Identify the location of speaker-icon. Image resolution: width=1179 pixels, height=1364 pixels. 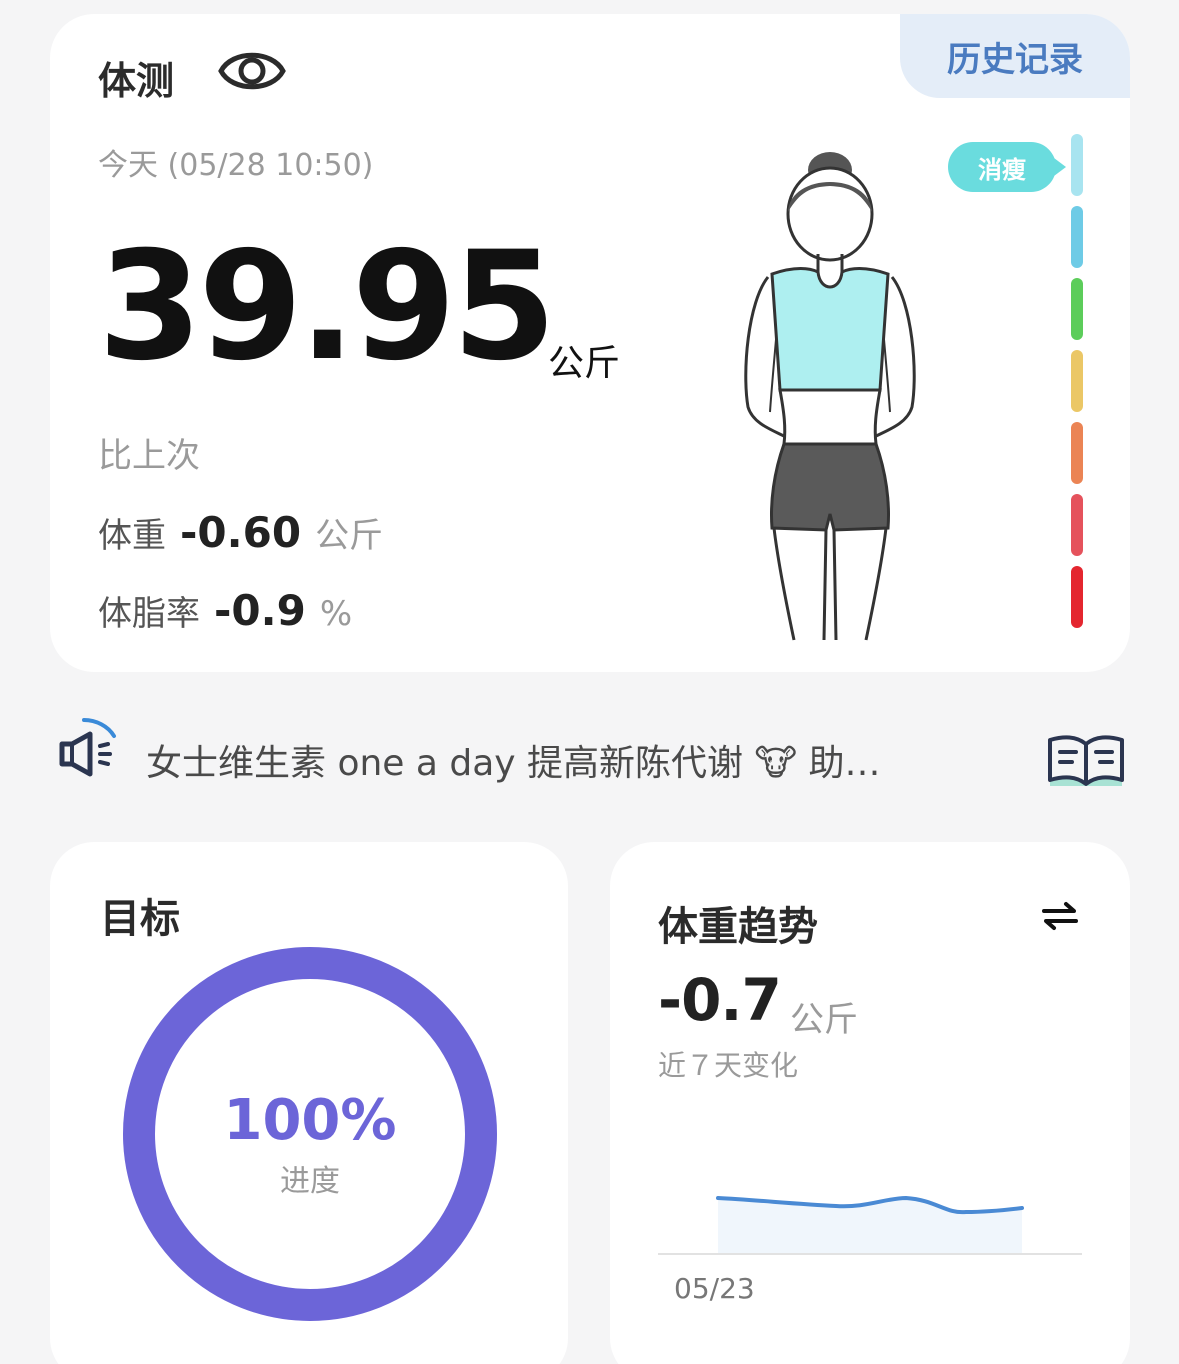
(87, 747).